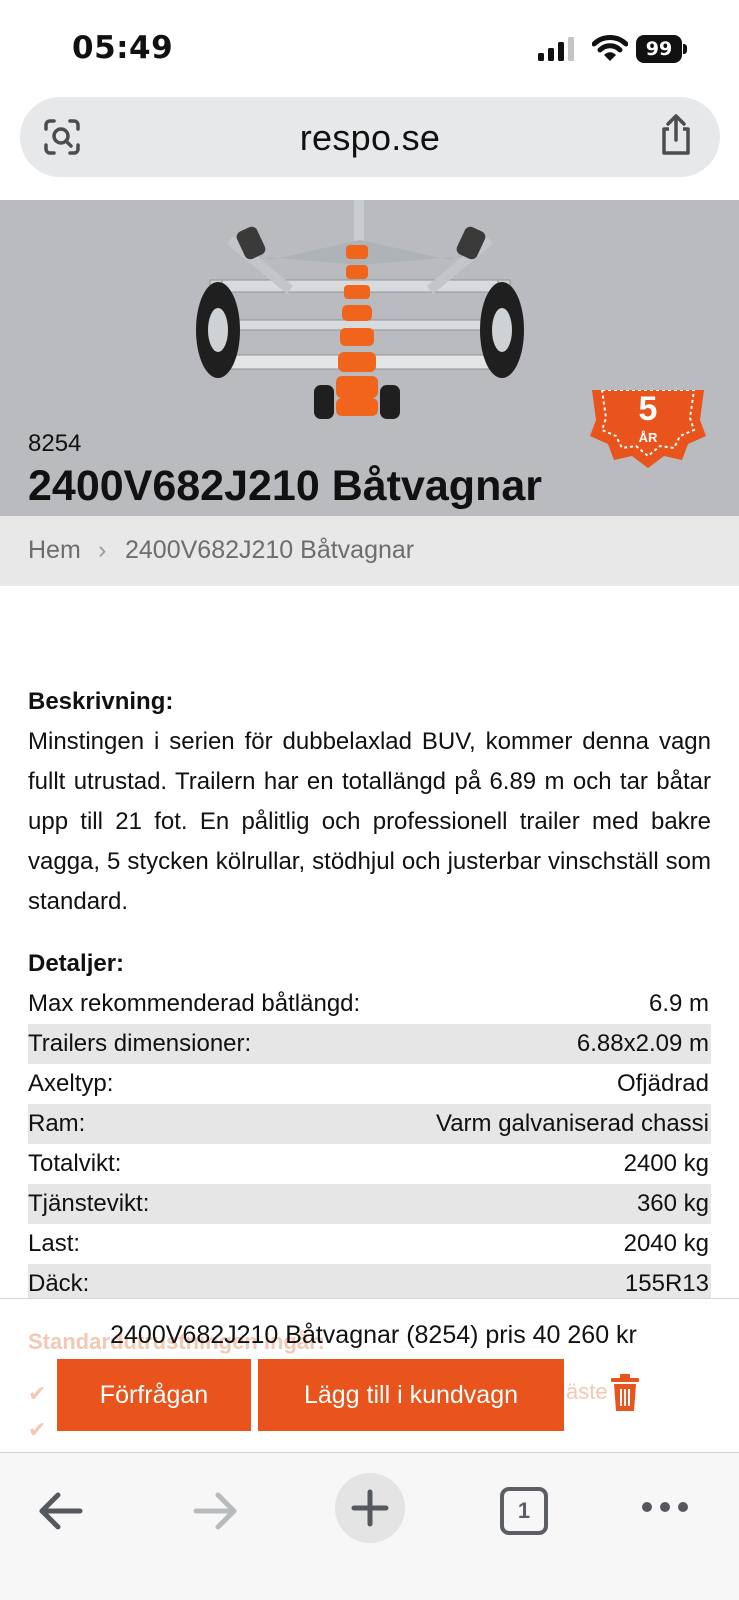 The image size is (739, 1600). I want to click on detail-value: Varm galvaniserad chassi, so click(572, 1123).